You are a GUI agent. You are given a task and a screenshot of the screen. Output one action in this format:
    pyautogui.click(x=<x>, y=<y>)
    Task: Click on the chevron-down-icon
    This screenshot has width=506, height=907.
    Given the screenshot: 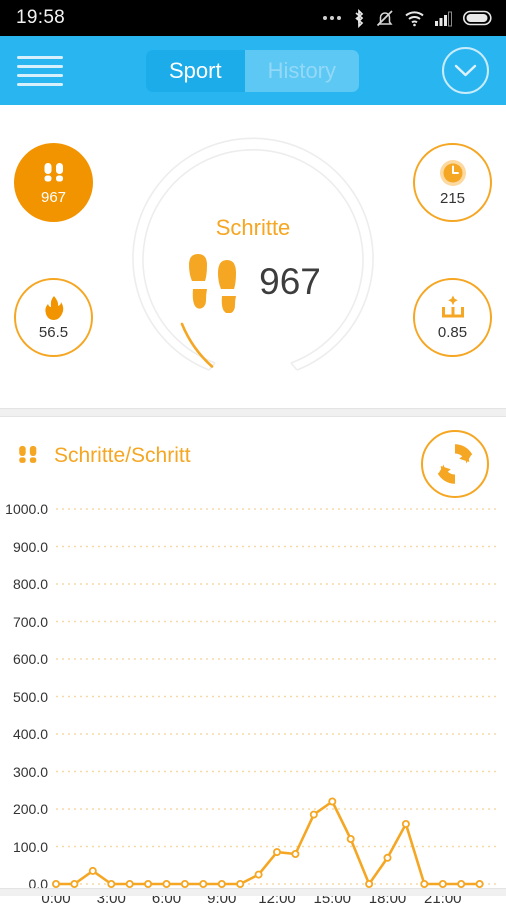 What is the action you would take?
    pyautogui.click(x=465, y=70)
    